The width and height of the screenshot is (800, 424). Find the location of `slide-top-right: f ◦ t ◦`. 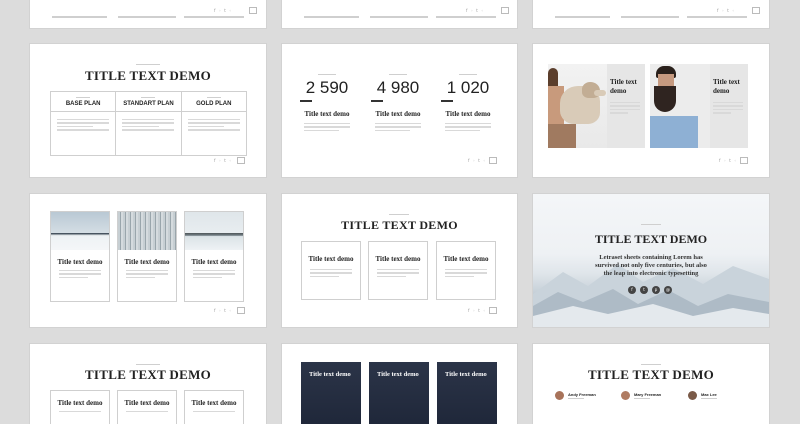

slide-top-right: f ◦ t ◦ is located at coordinates (651, 14).